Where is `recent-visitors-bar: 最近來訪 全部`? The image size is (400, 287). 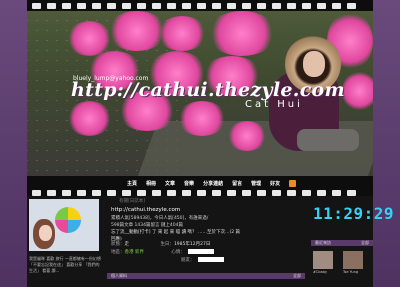 recent-visitors-bar: 最近來訪 全部 is located at coordinates (342, 243).